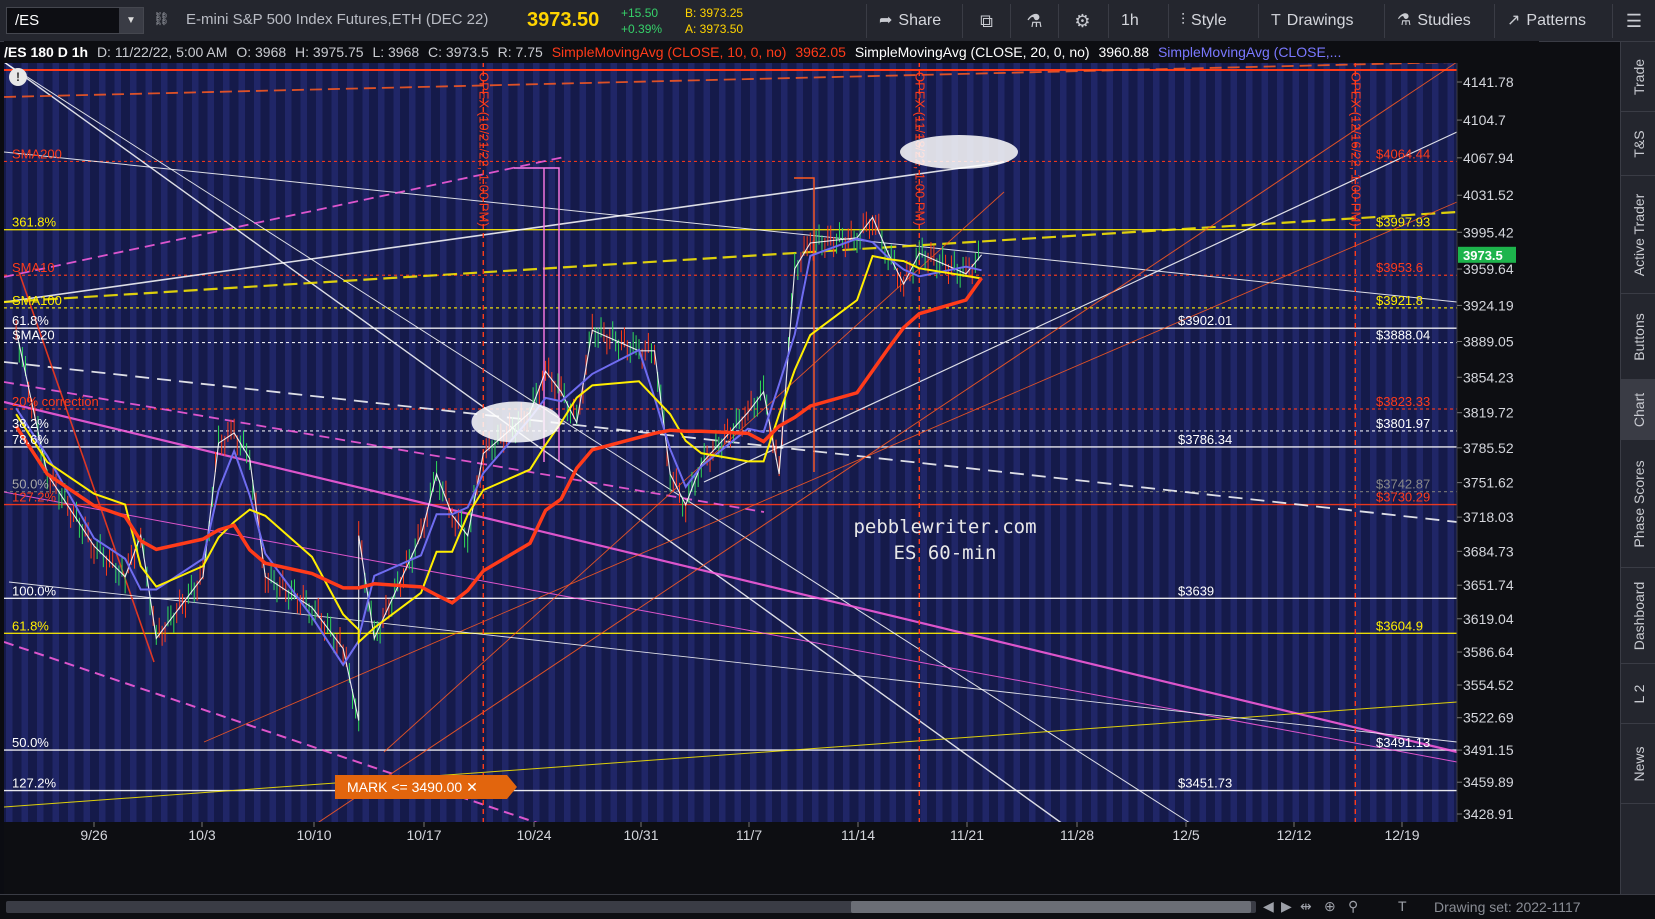 This screenshot has height=919, width=1655. I want to click on sidebar-tab-label: News, so click(1638, 763).